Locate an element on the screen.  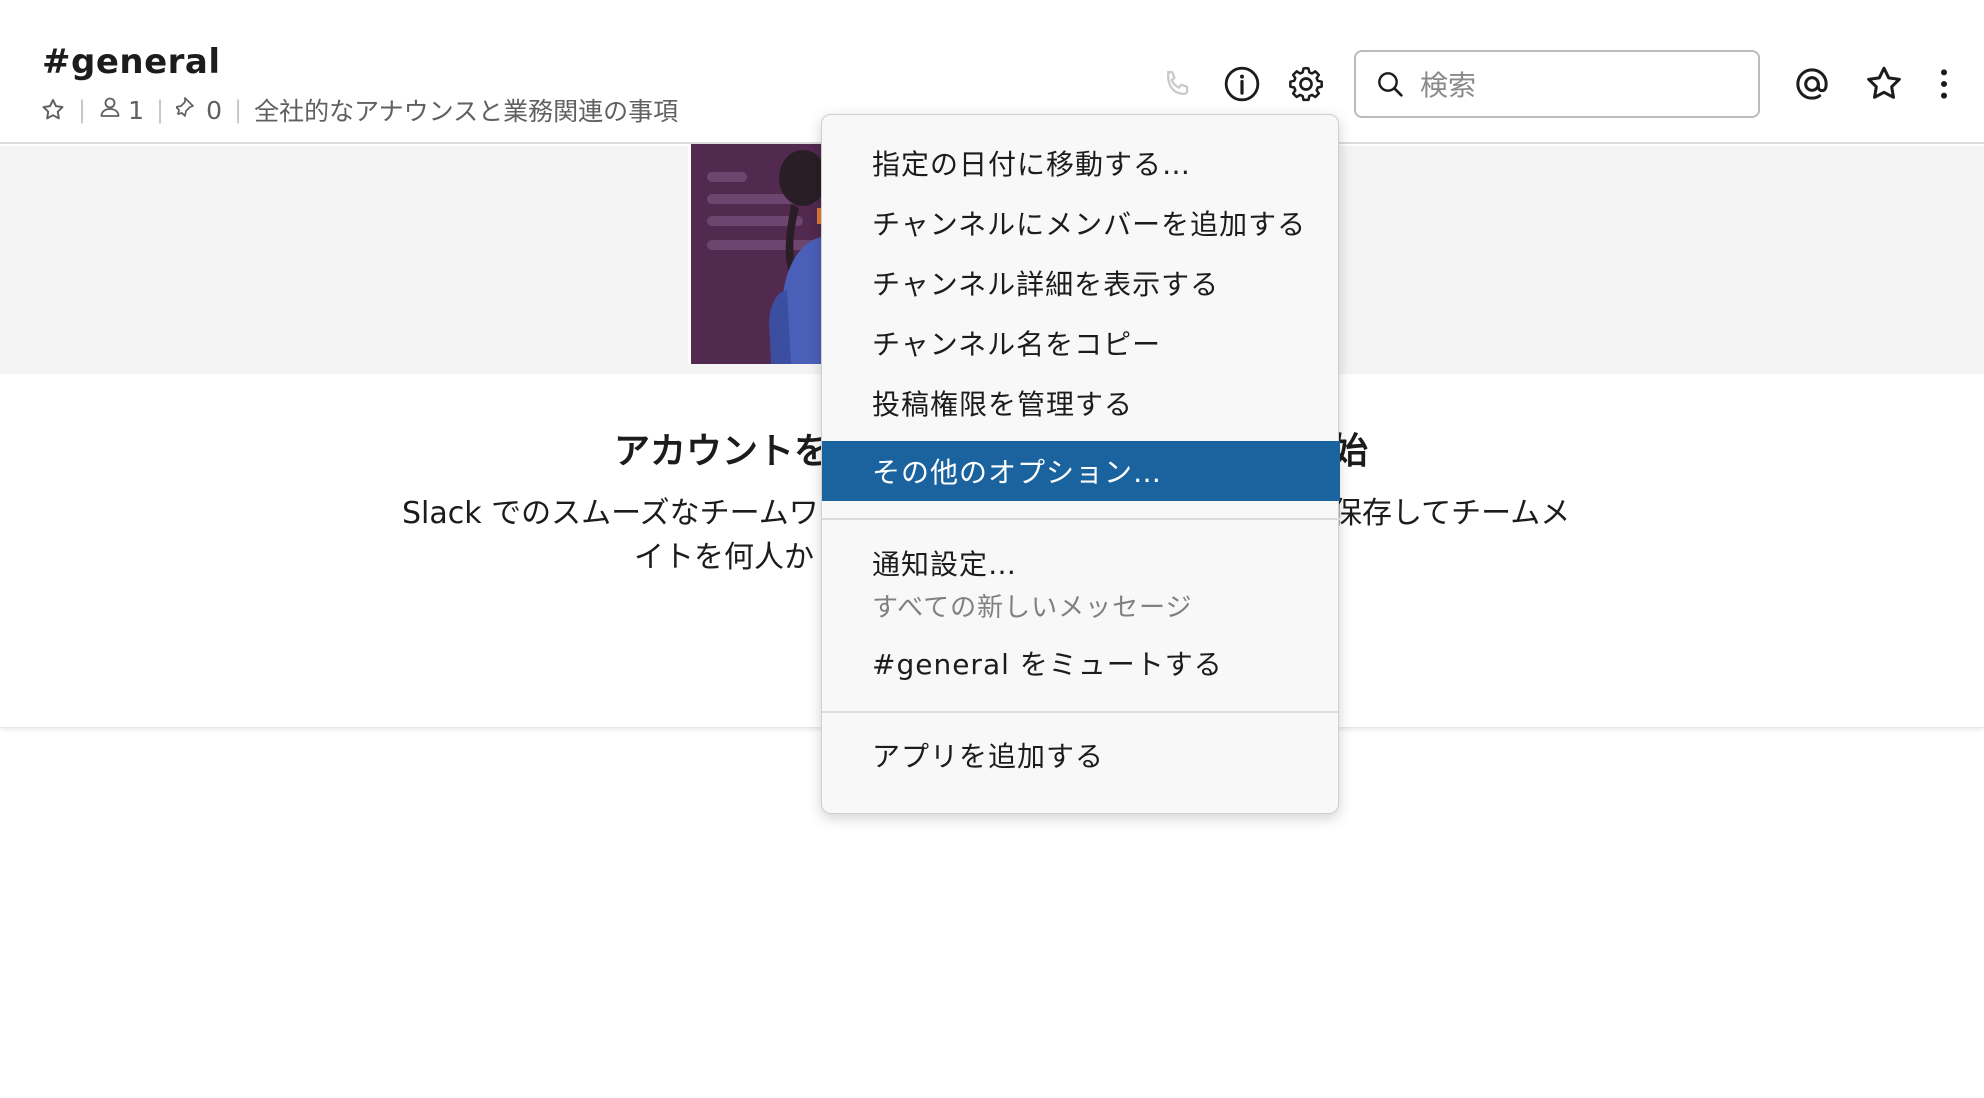
panel-body-line2: イトを何人か is located at coordinates (724, 557).